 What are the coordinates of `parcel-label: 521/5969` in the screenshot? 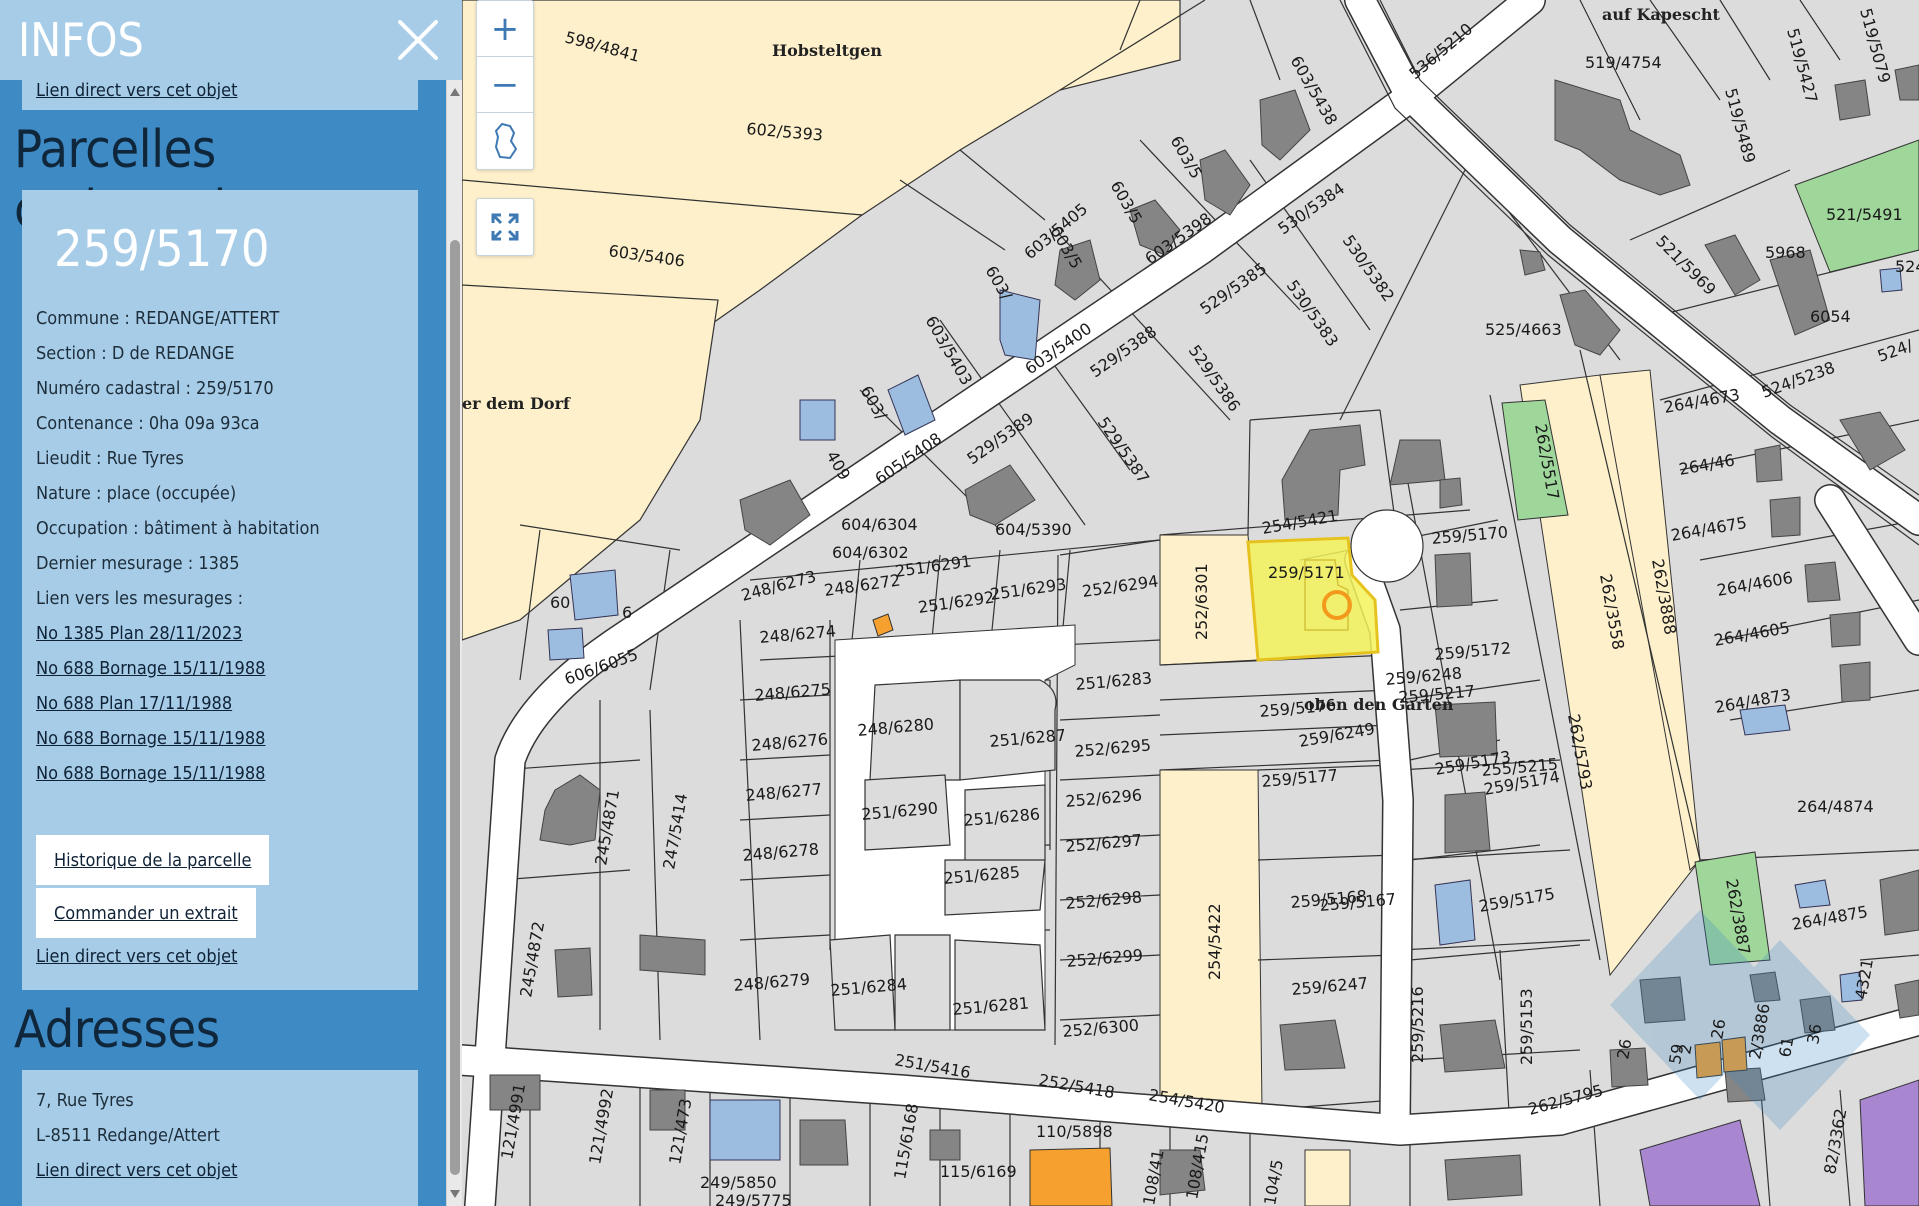 It's located at (1686, 265).